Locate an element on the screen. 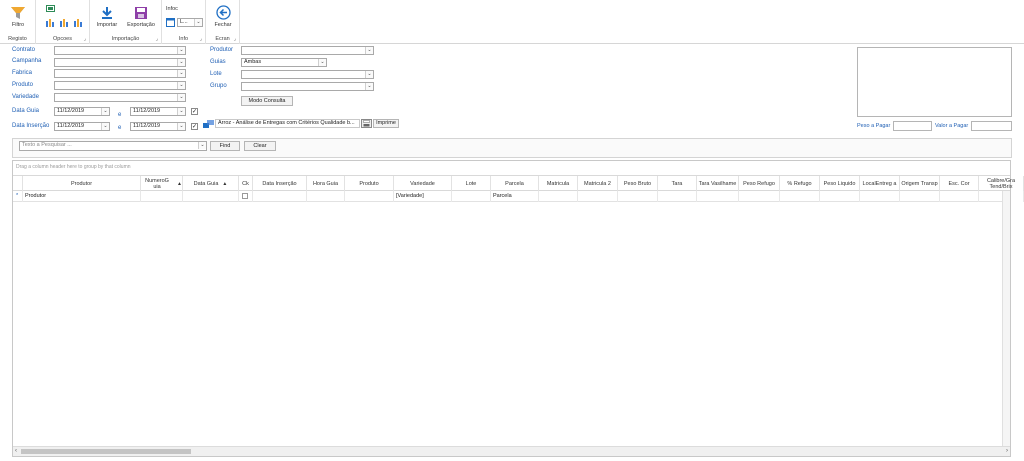  column-header-label: Produto is located at coordinates (369, 184).